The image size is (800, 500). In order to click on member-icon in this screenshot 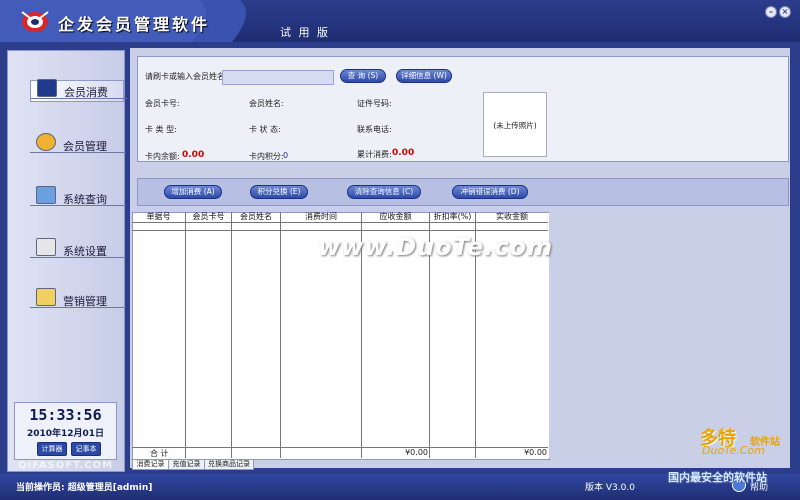, I will do `click(46, 142)`.